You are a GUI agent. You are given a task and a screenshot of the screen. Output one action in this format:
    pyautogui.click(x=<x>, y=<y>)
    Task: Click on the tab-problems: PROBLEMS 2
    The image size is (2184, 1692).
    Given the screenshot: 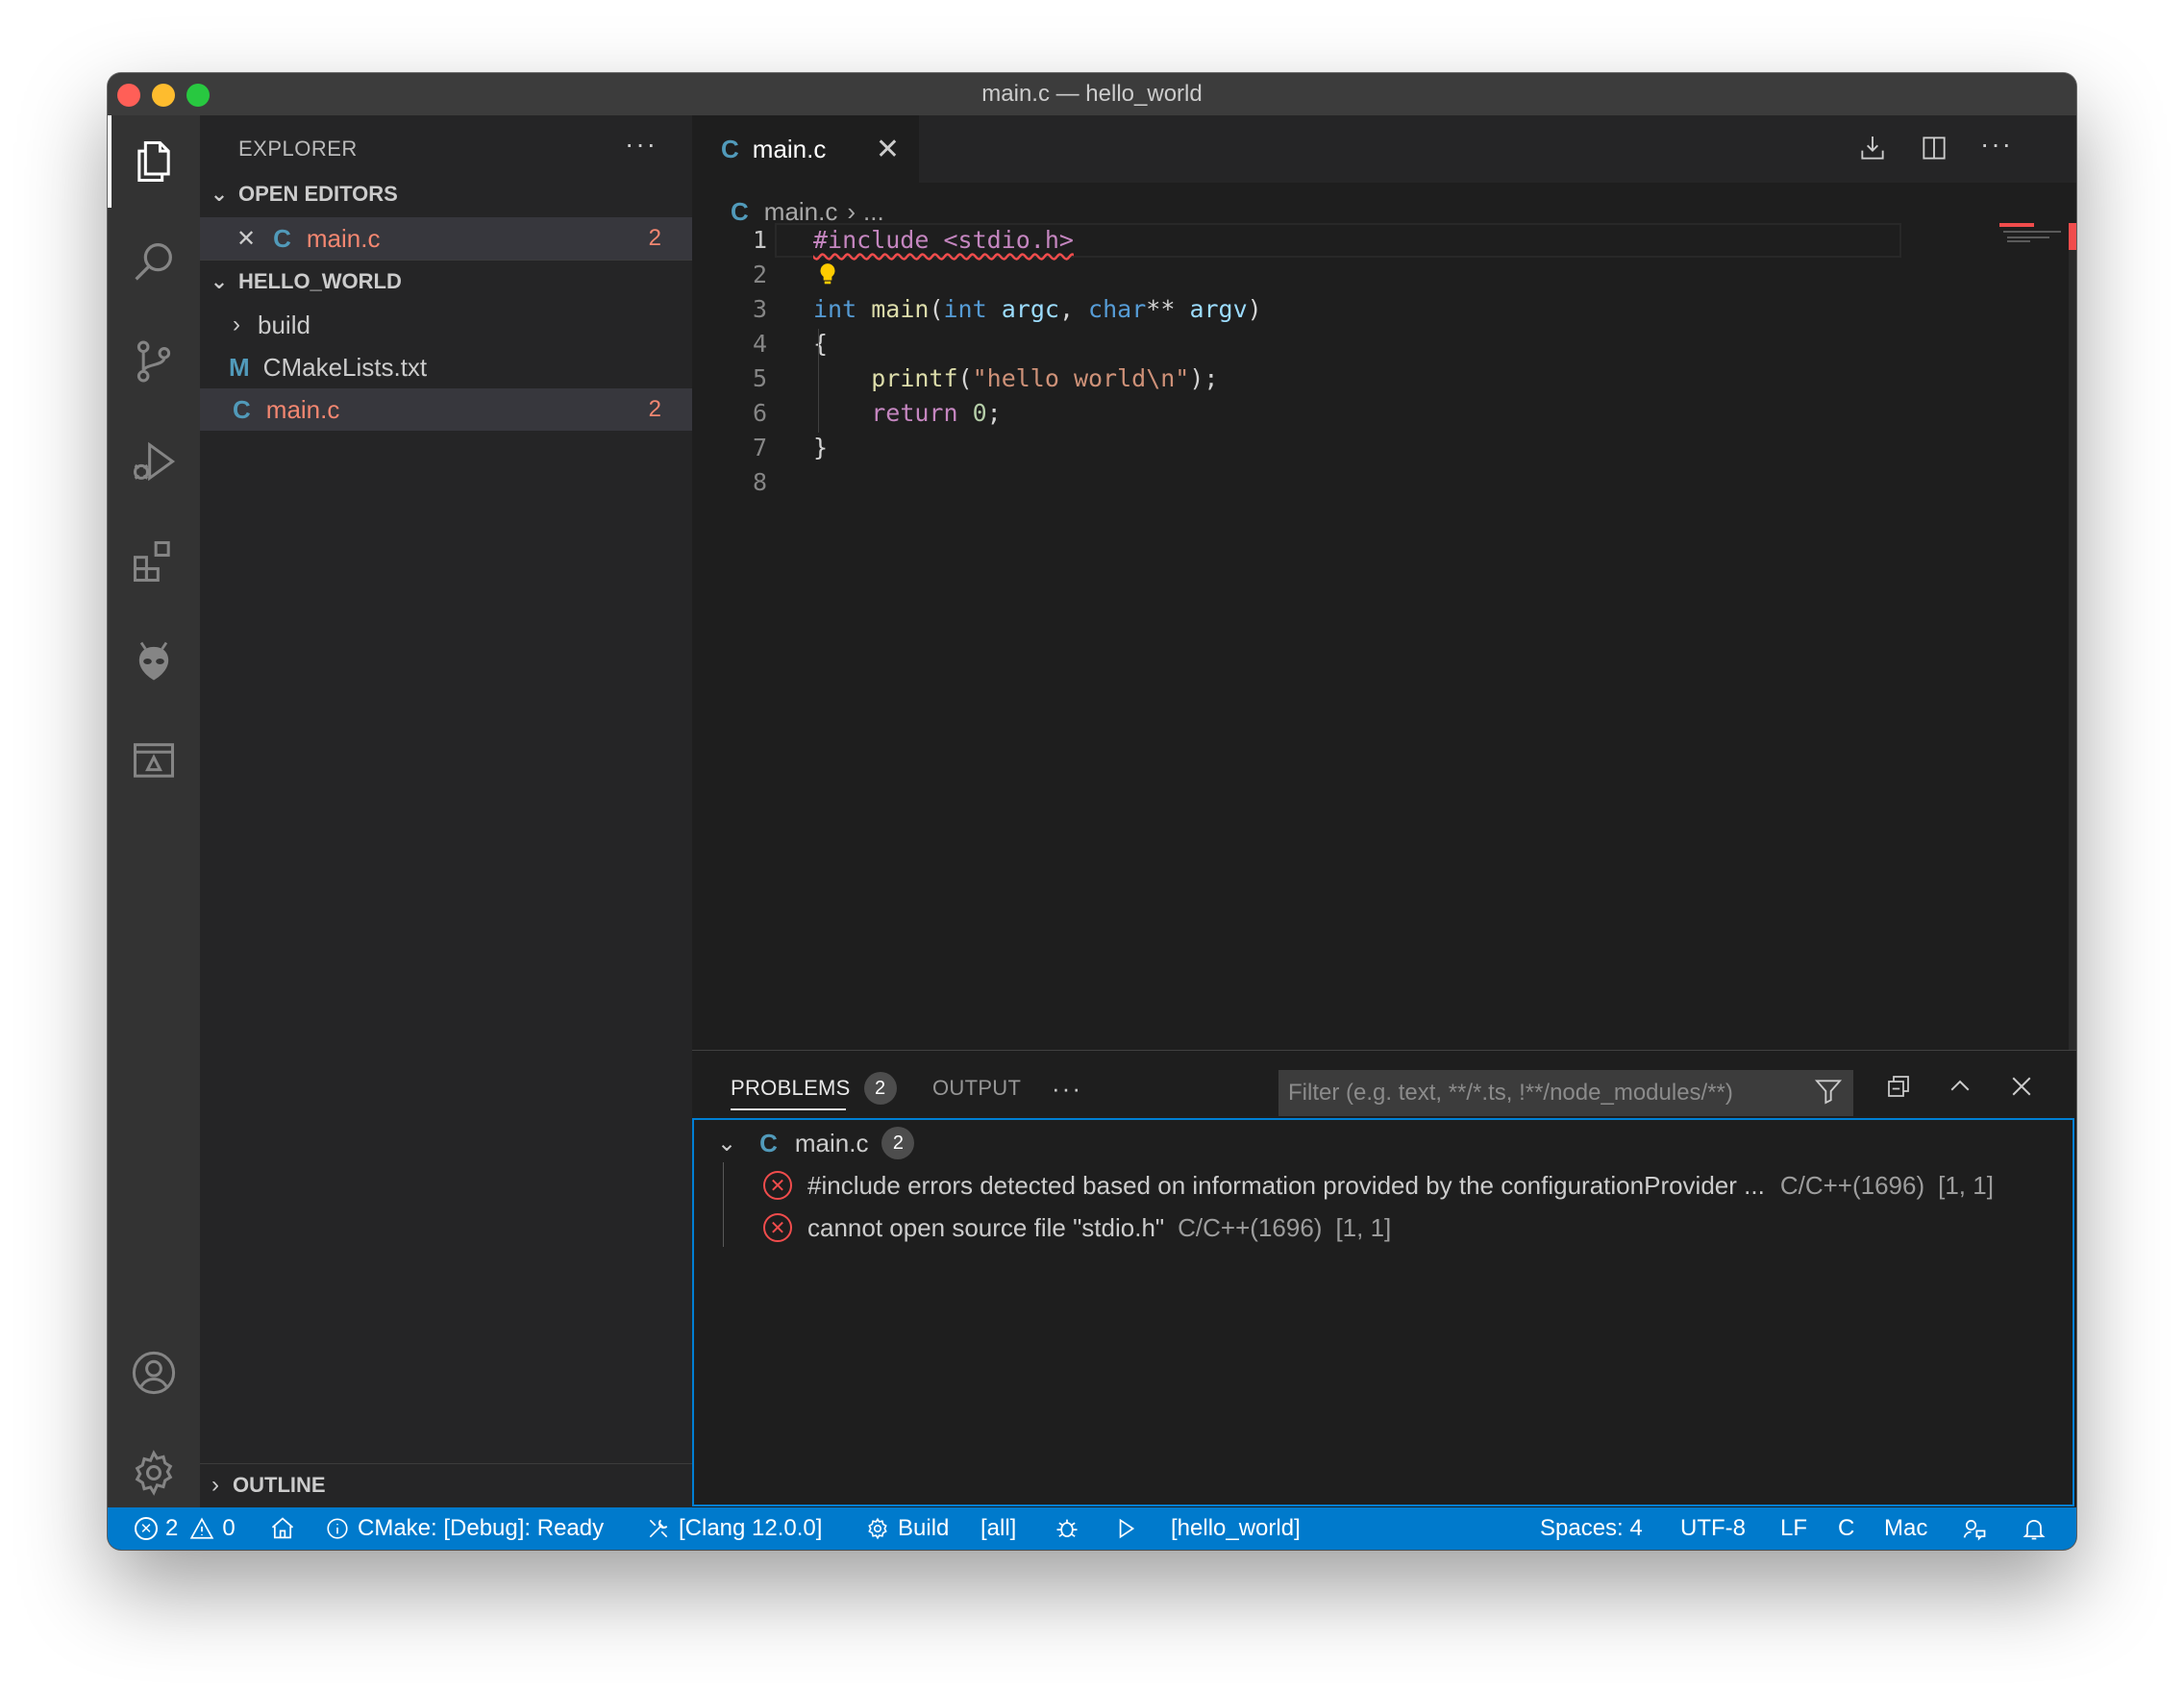 What is the action you would take?
    pyautogui.click(x=814, y=1088)
    